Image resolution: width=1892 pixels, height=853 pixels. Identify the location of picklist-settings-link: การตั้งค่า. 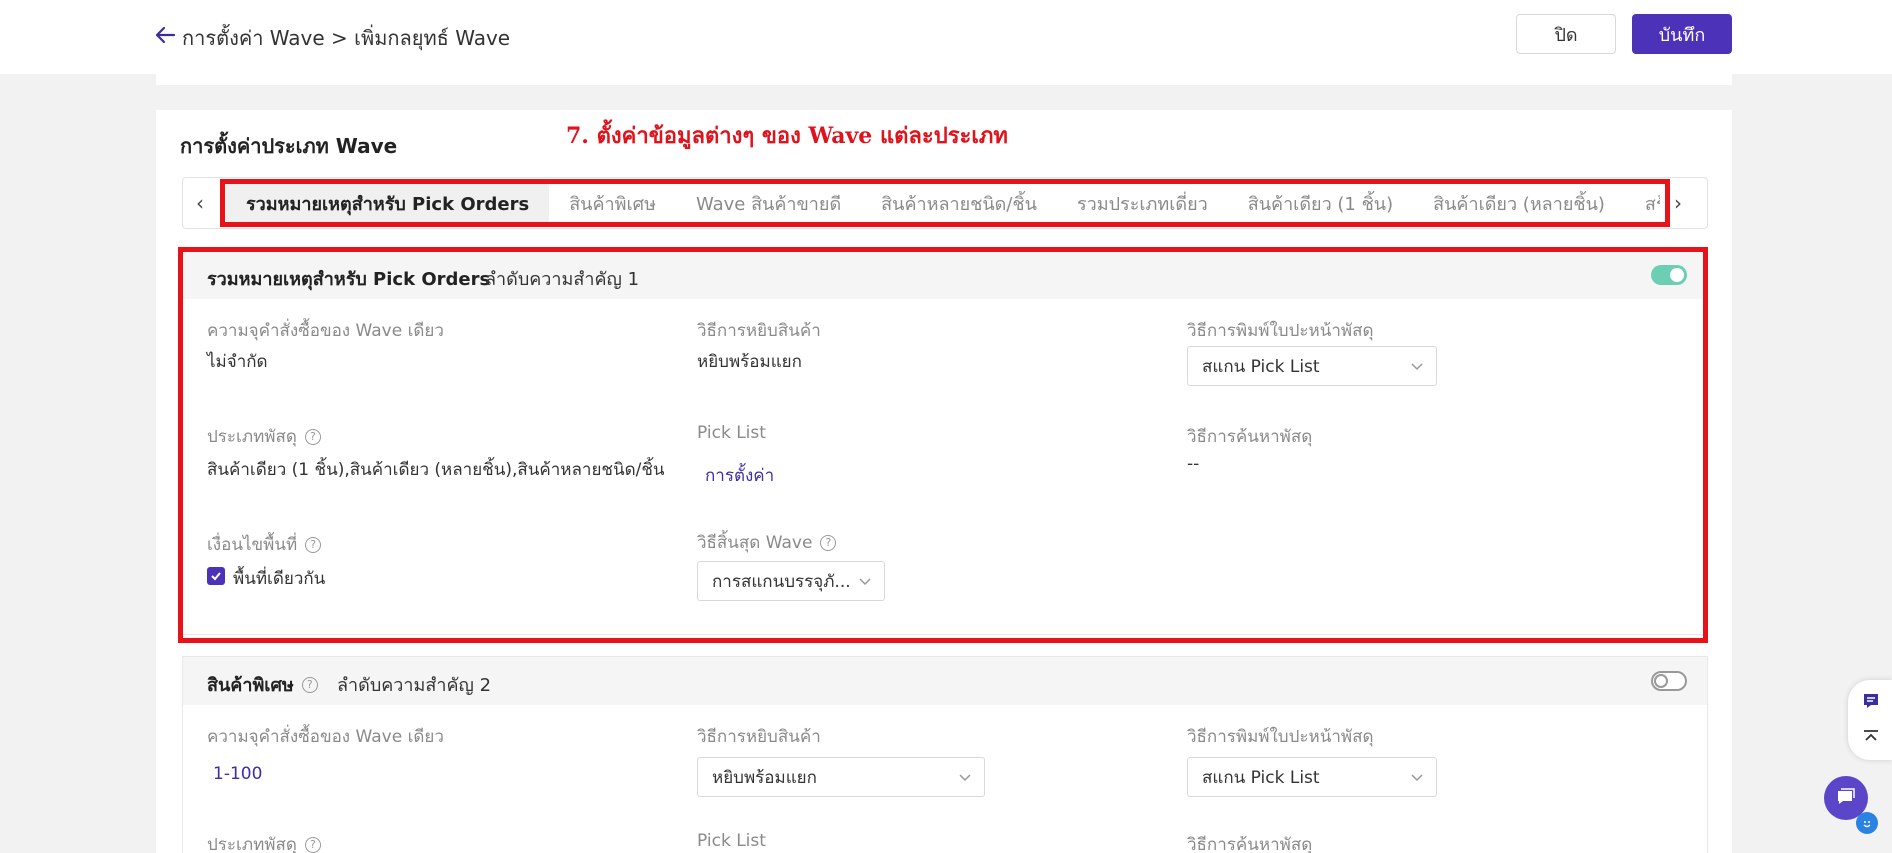
(739, 475).